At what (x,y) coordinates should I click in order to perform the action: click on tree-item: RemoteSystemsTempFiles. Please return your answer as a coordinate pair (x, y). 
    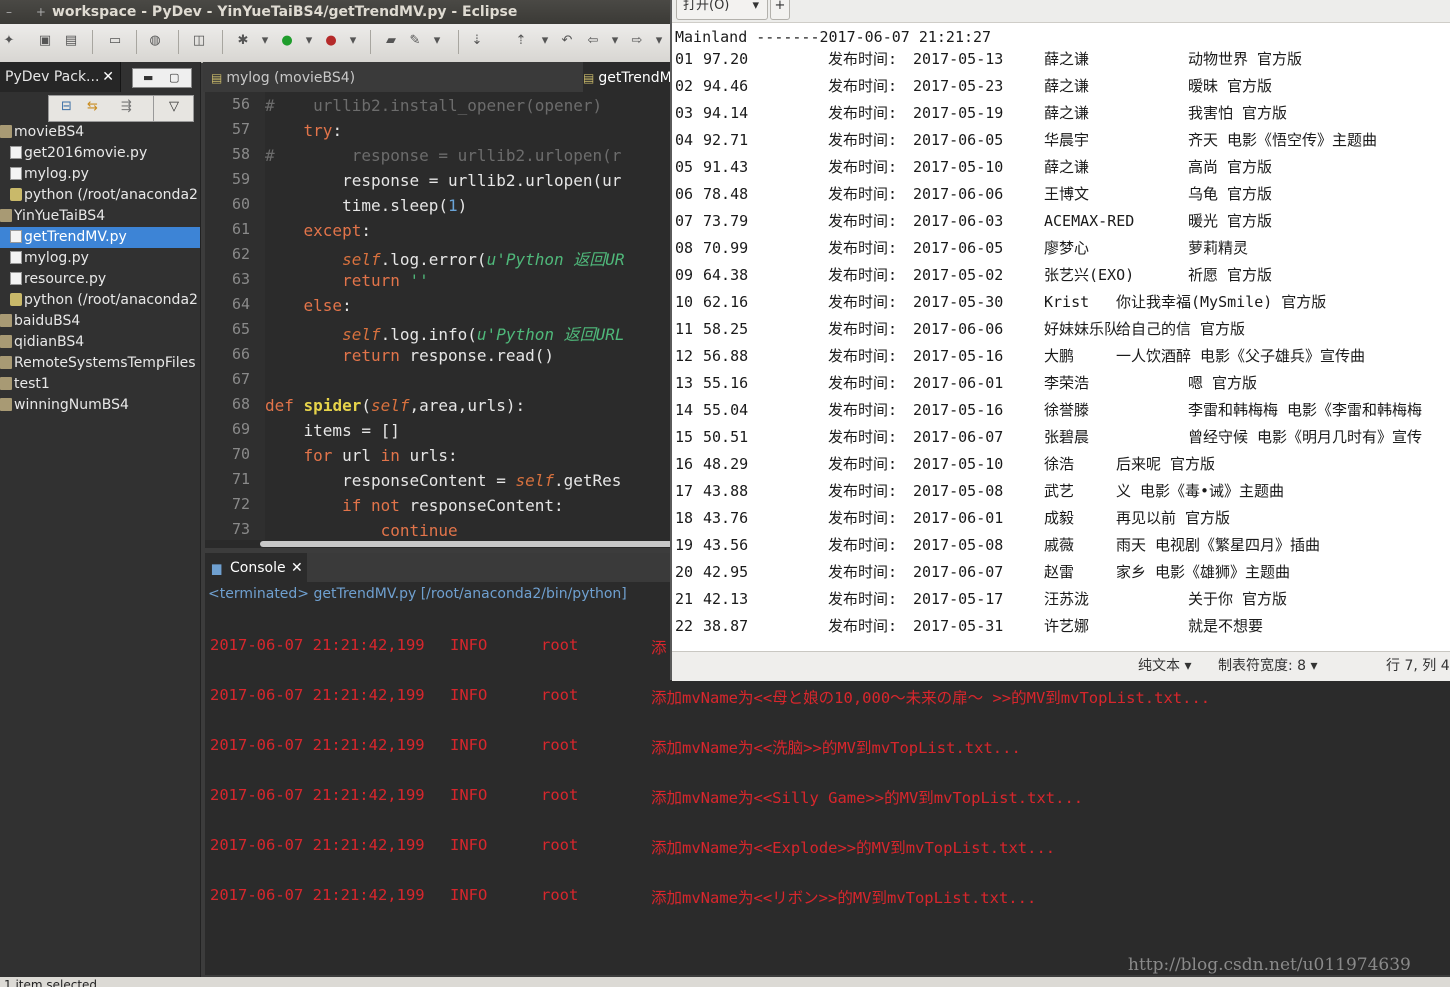
    Looking at the image, I should click on (100, 363).